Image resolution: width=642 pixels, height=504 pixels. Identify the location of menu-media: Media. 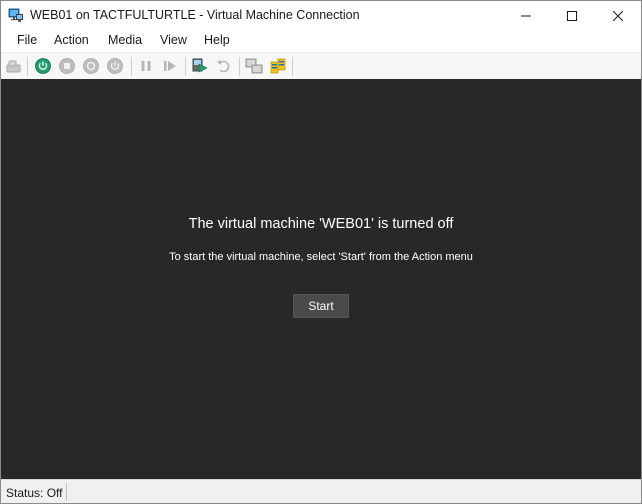
(125, 40).